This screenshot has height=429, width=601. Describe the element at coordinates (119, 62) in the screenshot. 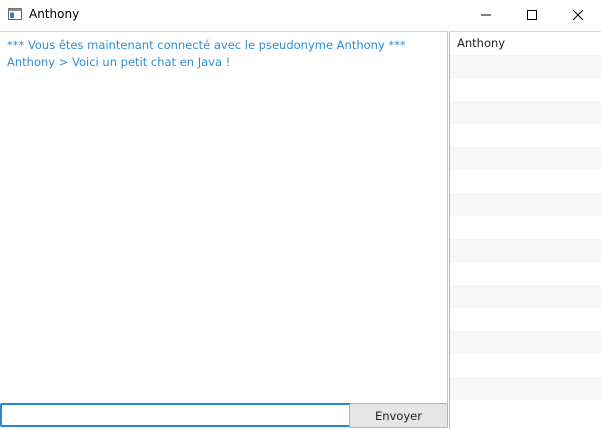

I see `chat-message: Anthony > Voici un petit chat en Java !` at that location.